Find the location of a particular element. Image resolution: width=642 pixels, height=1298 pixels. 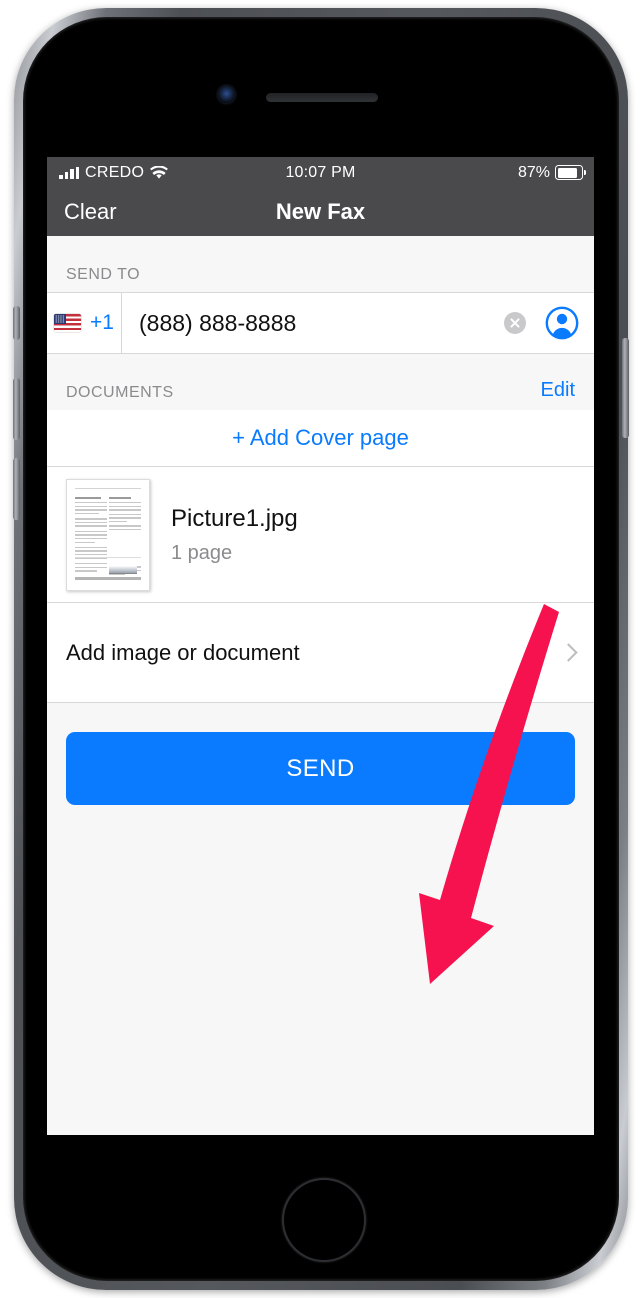

earpiece-speaker-icon is located at coordinates (322, 97).